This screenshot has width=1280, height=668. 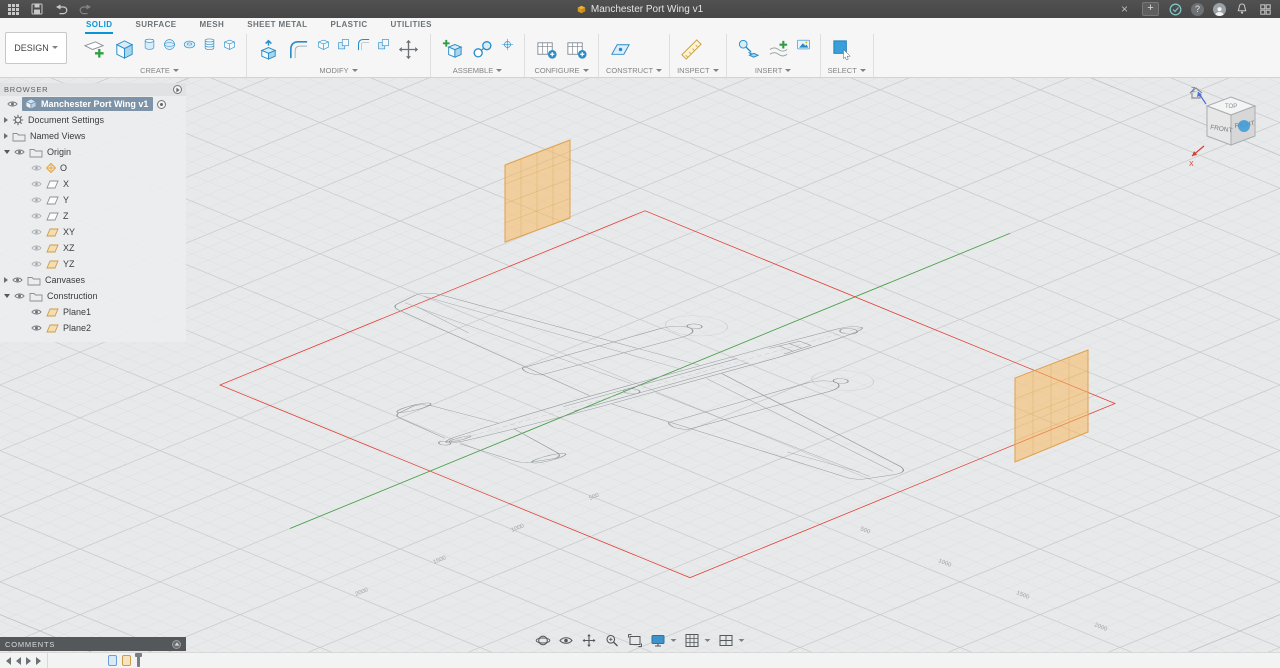 What do you see at coordinates (93, 232) in the screenshot?
I see `browser-item-xy-plane: XY` at bounding box center [93, 232].